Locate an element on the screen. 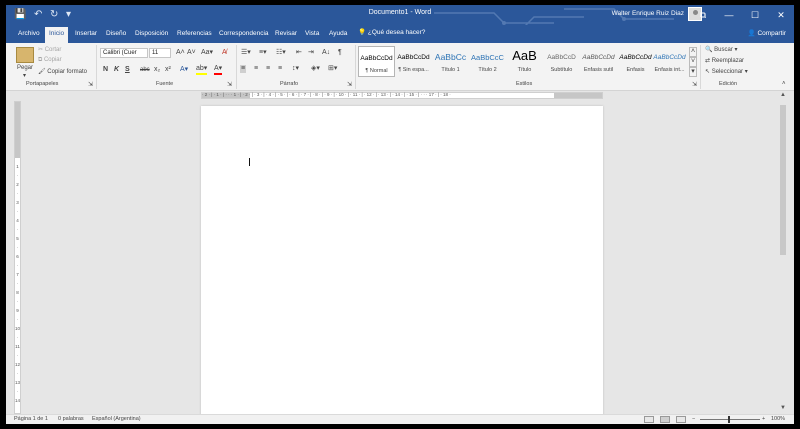 The image size is (800, 429). align-center-icon: ≡ is located at coordinates (256, 69).